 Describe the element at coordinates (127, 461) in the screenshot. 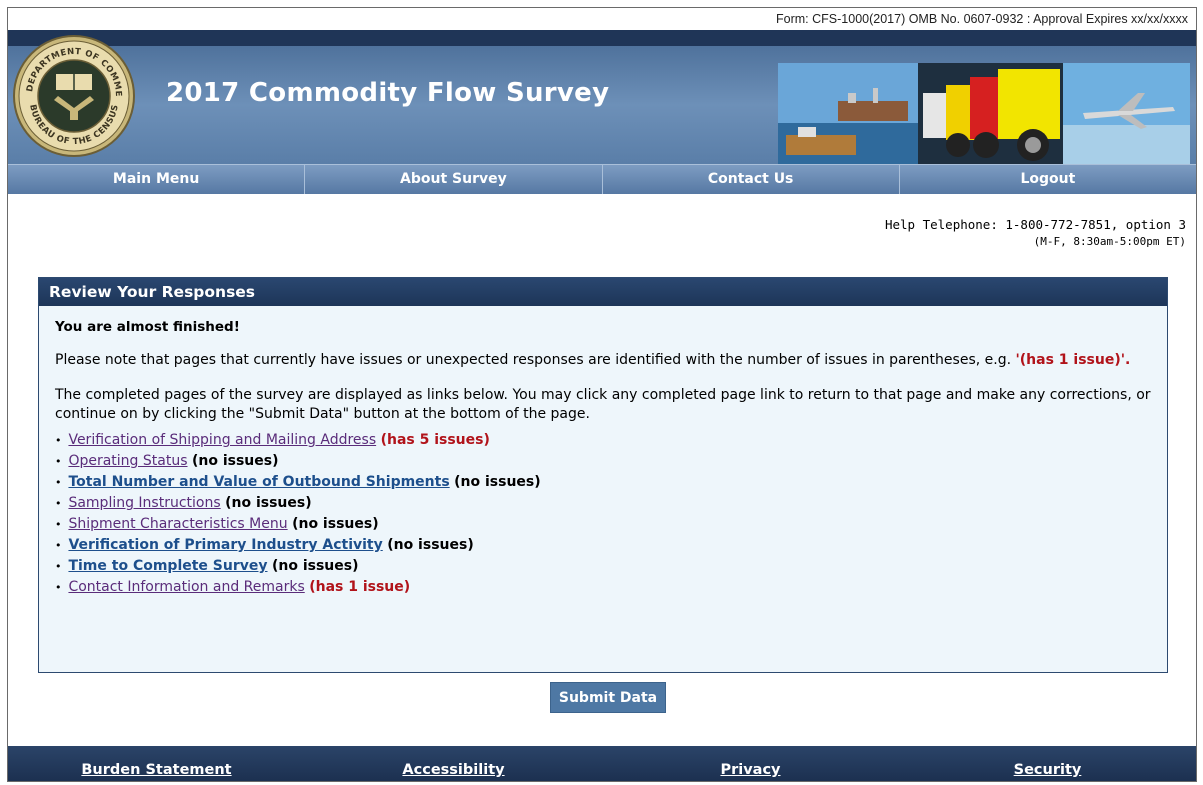

I see `link-operating-status: Operating Status` at that location.